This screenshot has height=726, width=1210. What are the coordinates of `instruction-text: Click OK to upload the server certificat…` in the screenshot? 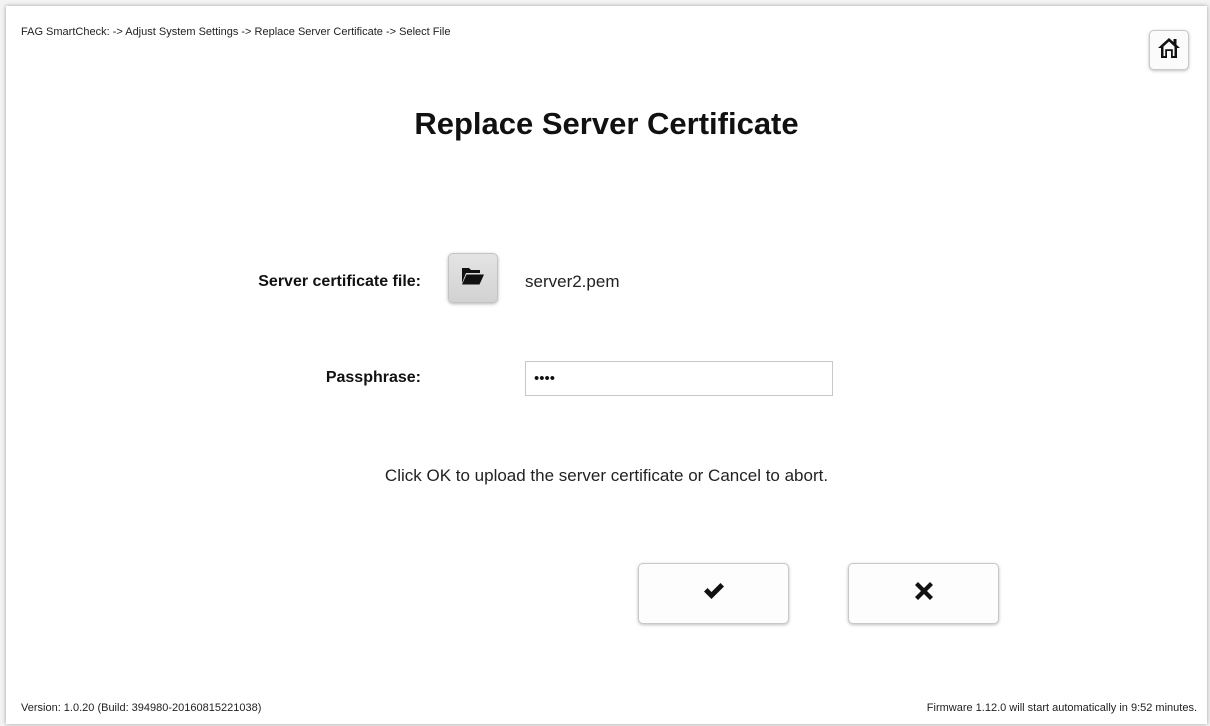 It's located at (606, 475).